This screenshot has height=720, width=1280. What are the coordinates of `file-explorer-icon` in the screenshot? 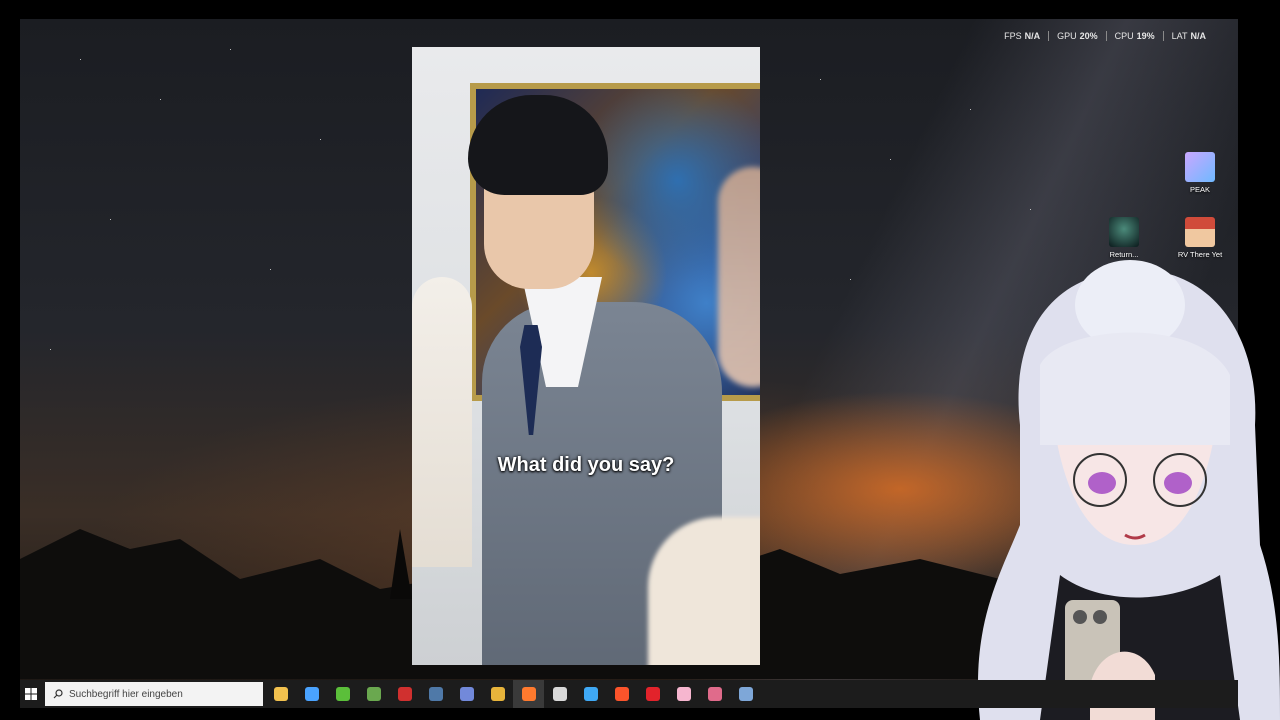 It's located at (280, 694).